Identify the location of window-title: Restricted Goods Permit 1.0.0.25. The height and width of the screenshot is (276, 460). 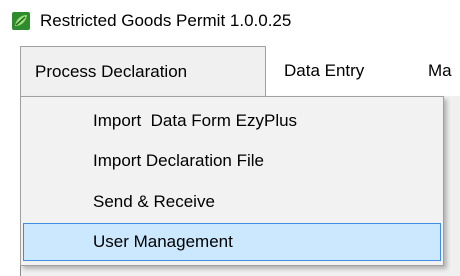
(166, 20).